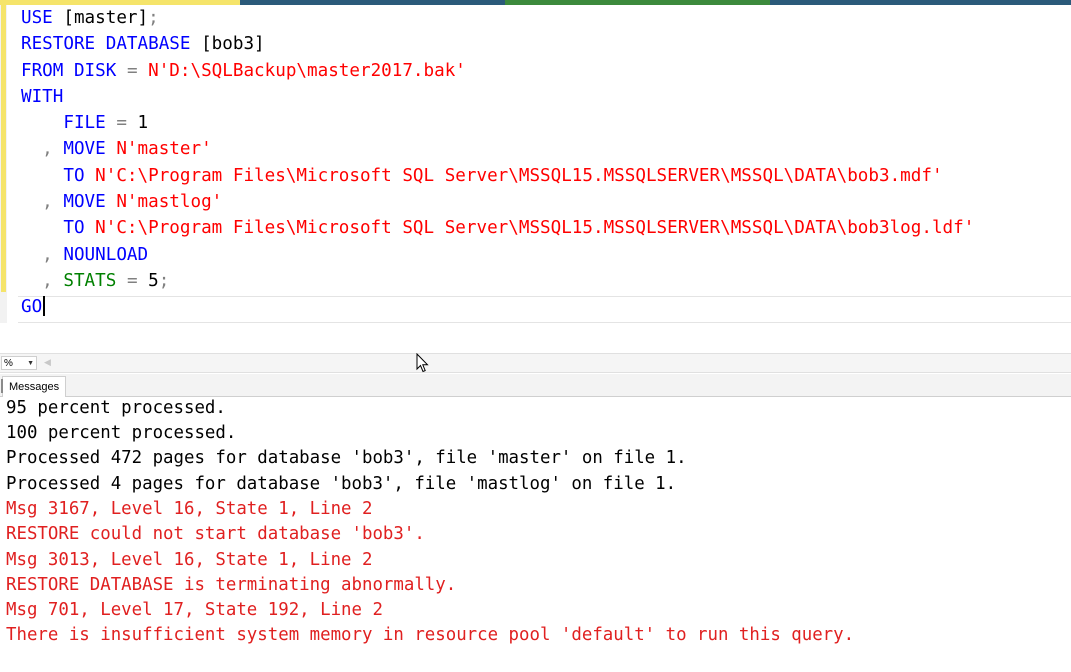 The width and height of the screenshot is (1071, 672). What do you see at coordinates (497, 18) in the screenshot?
I see `code-line: USE [master];` at bounding box center [497, 18].